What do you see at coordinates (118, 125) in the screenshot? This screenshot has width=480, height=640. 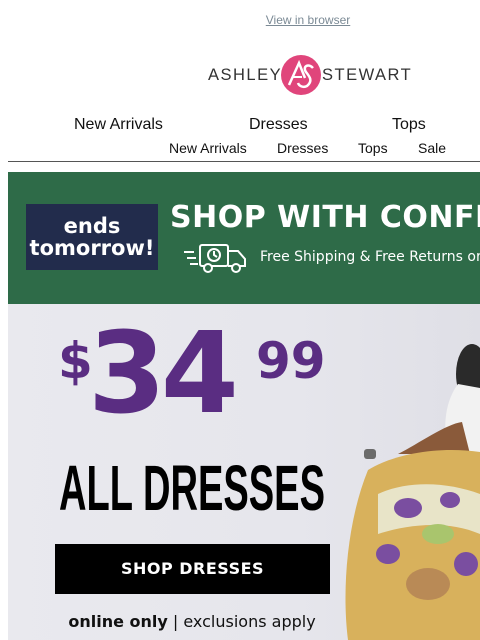 I see `nav-item-new-arrivals: New Arrivals` at bounding box center [118, 125].